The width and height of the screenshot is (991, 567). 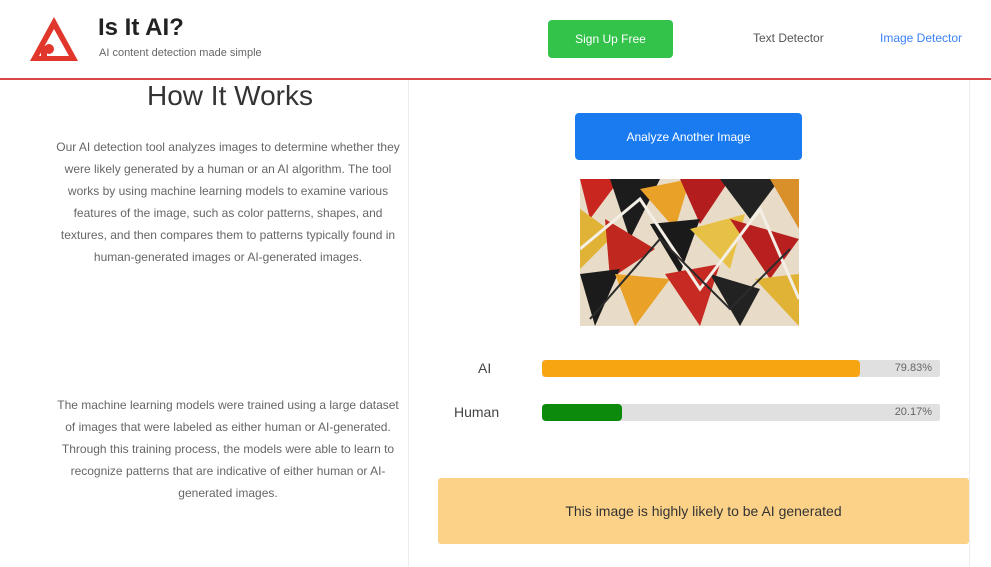 I want to click on ai-percentage: 79.83%, so click(x=913, y=368).